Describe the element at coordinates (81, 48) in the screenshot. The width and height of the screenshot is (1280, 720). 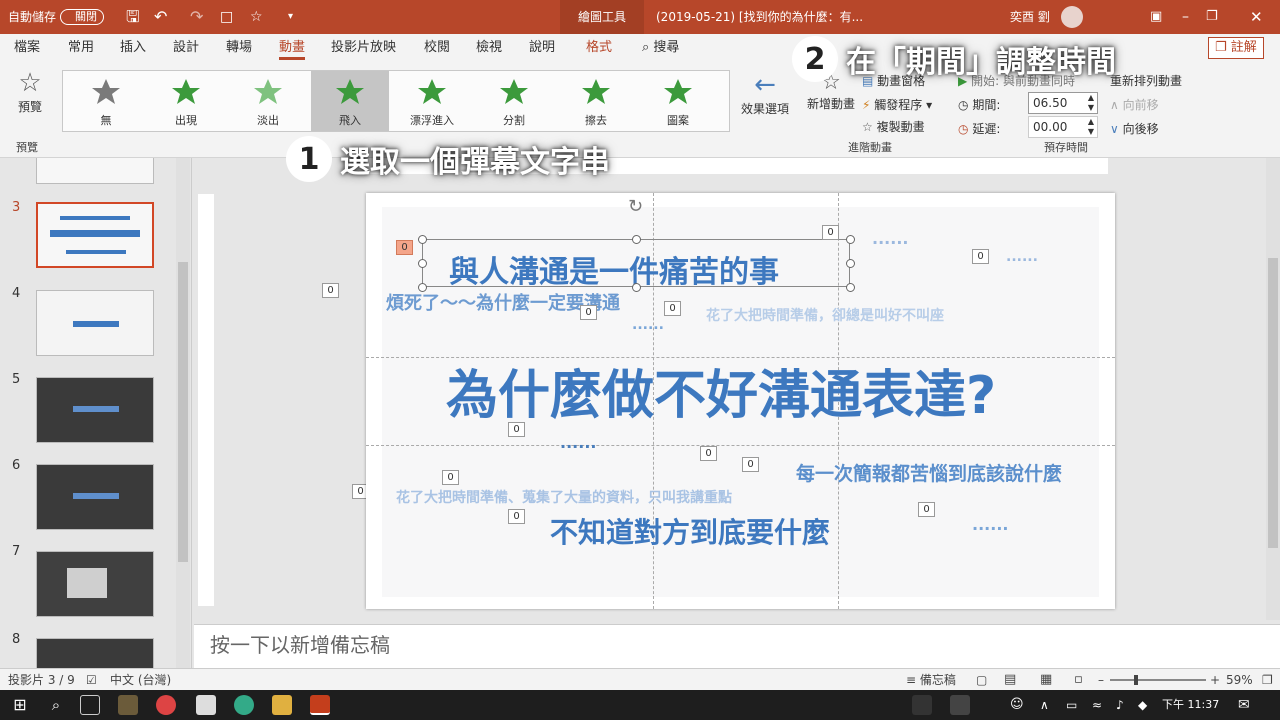
I see `tab-home: 常用` at that location.